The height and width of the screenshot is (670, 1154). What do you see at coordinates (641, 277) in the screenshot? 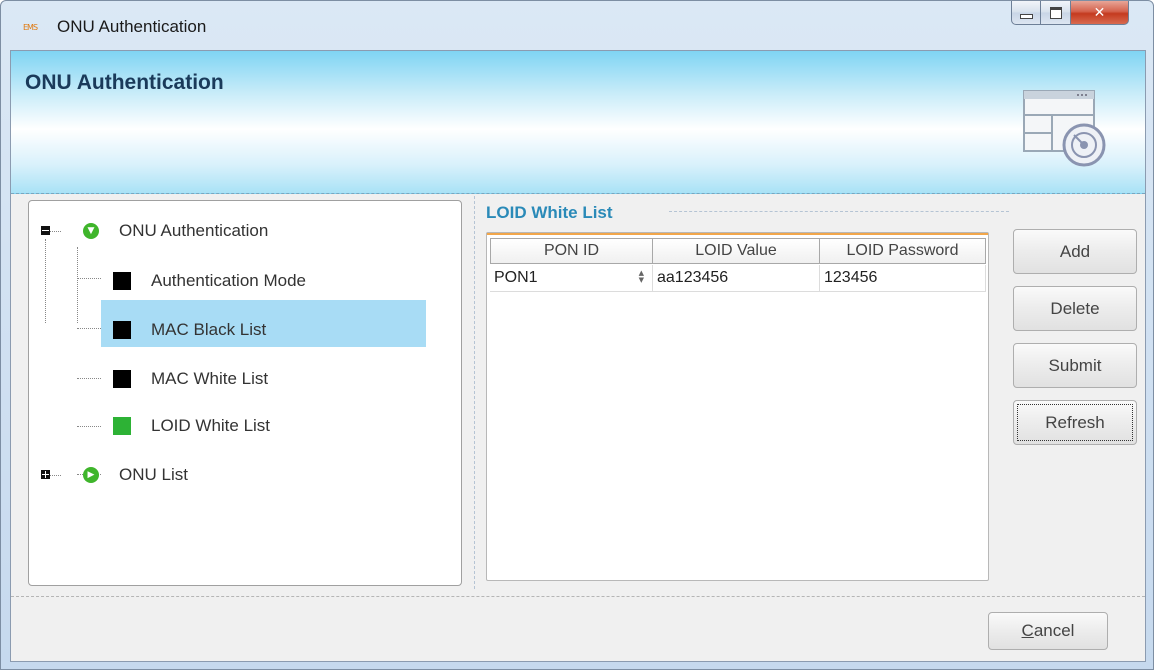
I see `spinner-icon: ▲ ▼` at bounding box center [641, 277].